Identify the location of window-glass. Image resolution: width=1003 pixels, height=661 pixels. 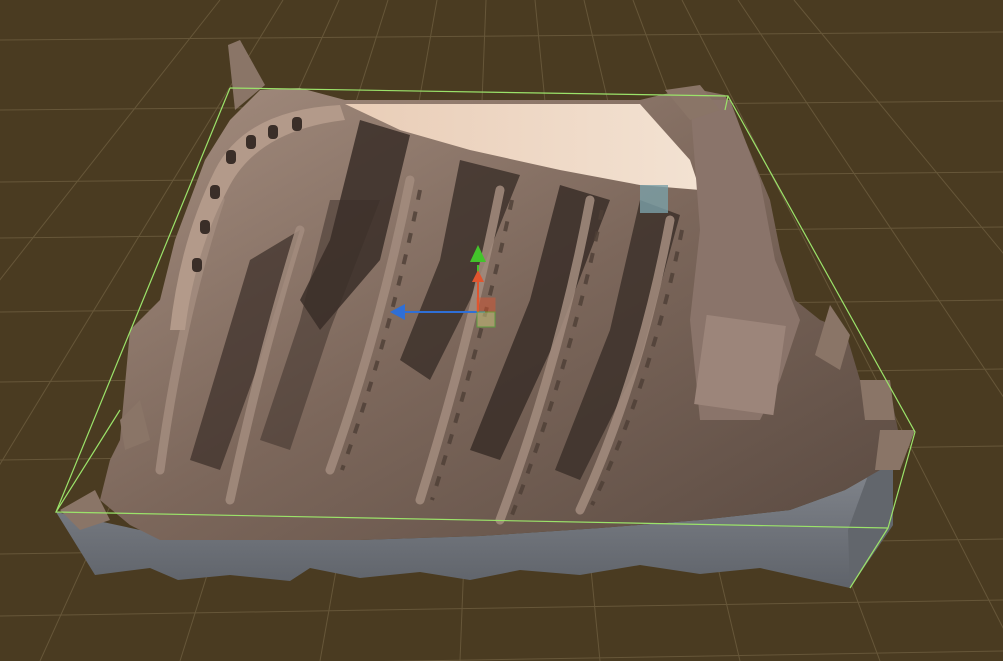
(654, 199).